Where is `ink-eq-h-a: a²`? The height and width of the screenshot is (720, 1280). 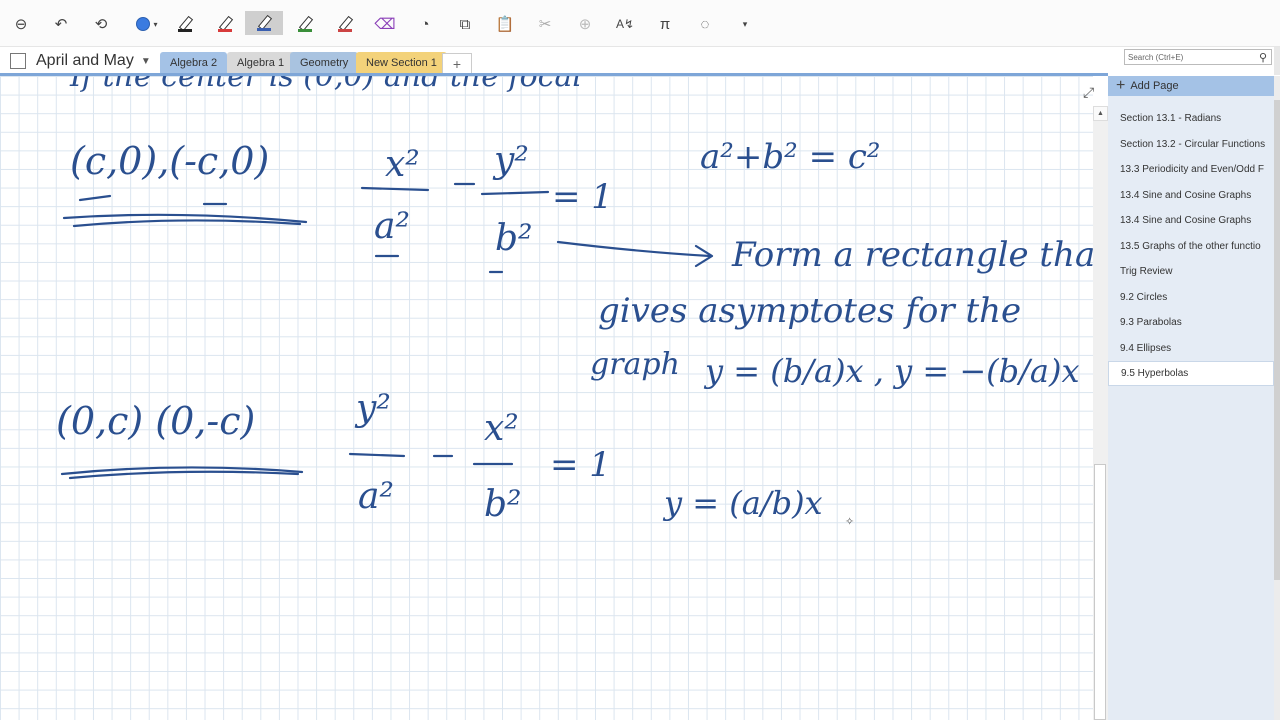
ink-eq-h-a: a² is located at coordinates (392, 226).